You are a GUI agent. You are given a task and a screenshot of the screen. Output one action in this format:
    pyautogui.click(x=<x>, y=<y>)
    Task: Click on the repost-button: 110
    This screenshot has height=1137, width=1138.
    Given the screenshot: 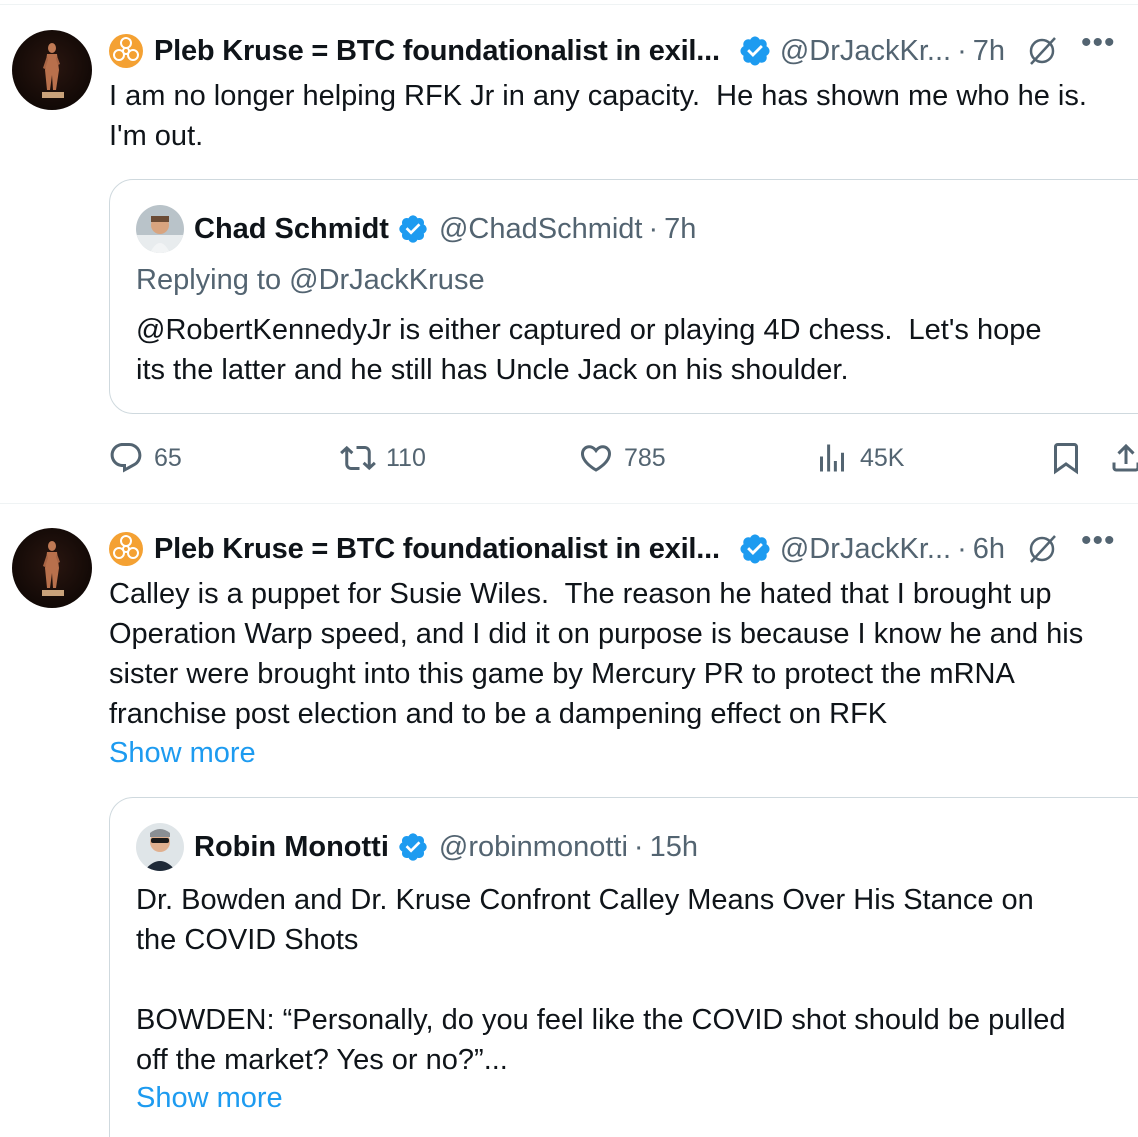 What is the action you would take?
    pyautogui.click(x=383, y=458)
    